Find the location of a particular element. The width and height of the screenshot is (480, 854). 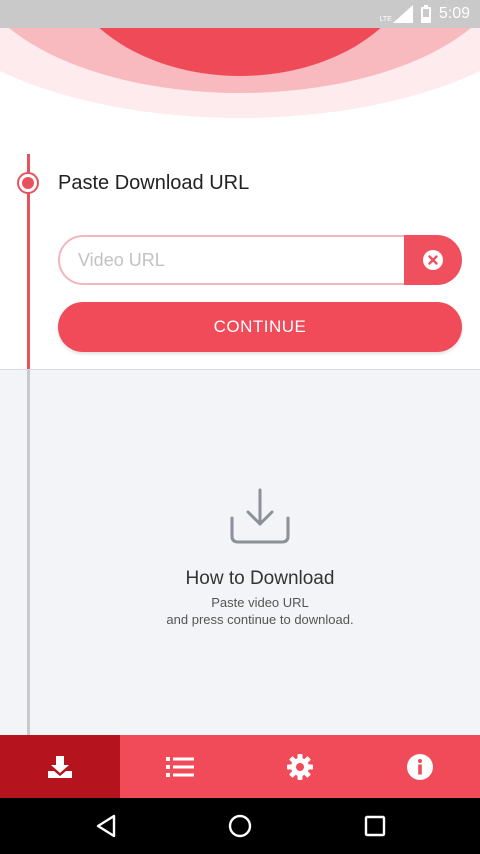

info-text-line-2: and press continue to download. is located at coordinates (260, 619).